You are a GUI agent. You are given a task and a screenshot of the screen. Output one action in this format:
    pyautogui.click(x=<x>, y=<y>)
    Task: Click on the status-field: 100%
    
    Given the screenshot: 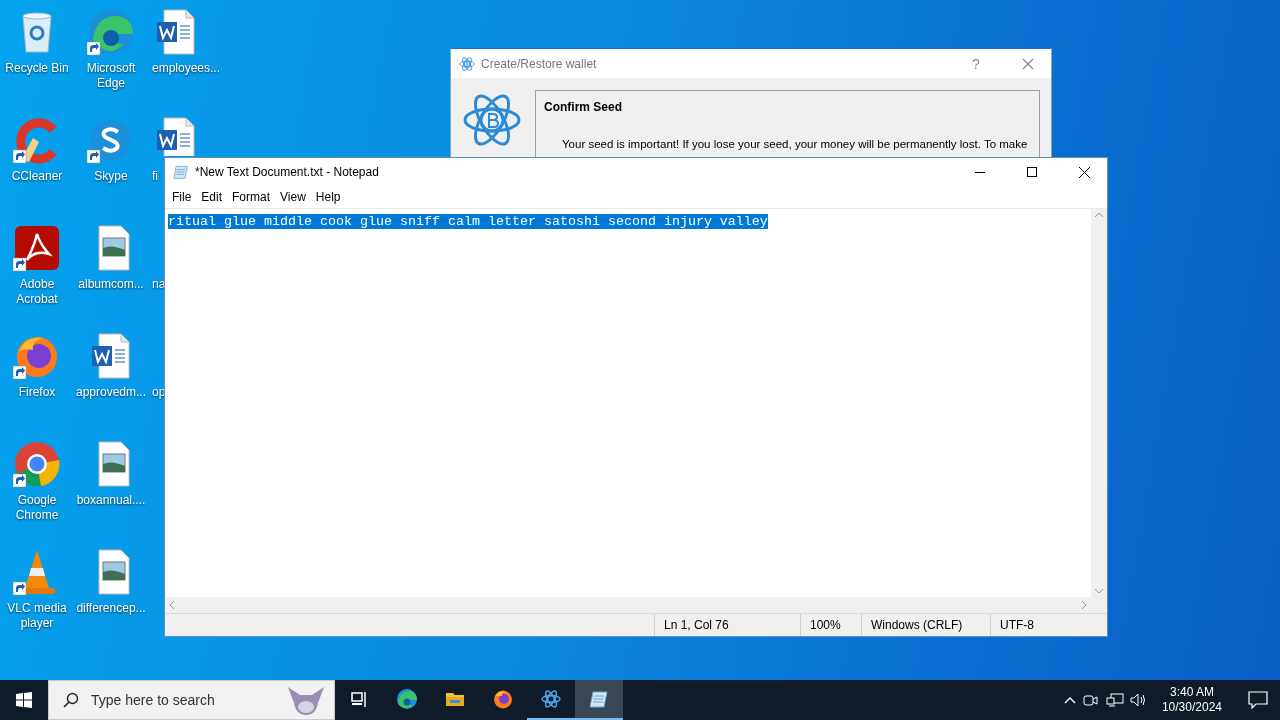 What is the action you would take?
    pyautogui.click(x=830, y=625)
    